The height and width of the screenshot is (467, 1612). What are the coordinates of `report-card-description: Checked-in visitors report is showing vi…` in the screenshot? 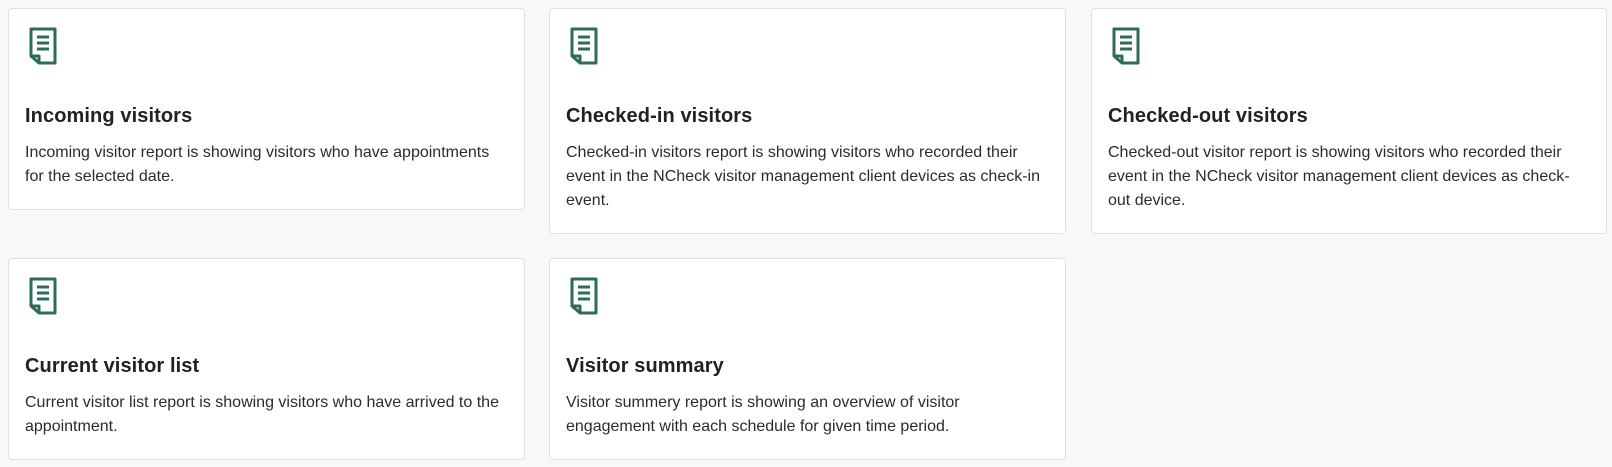 It's located at (803, 176).